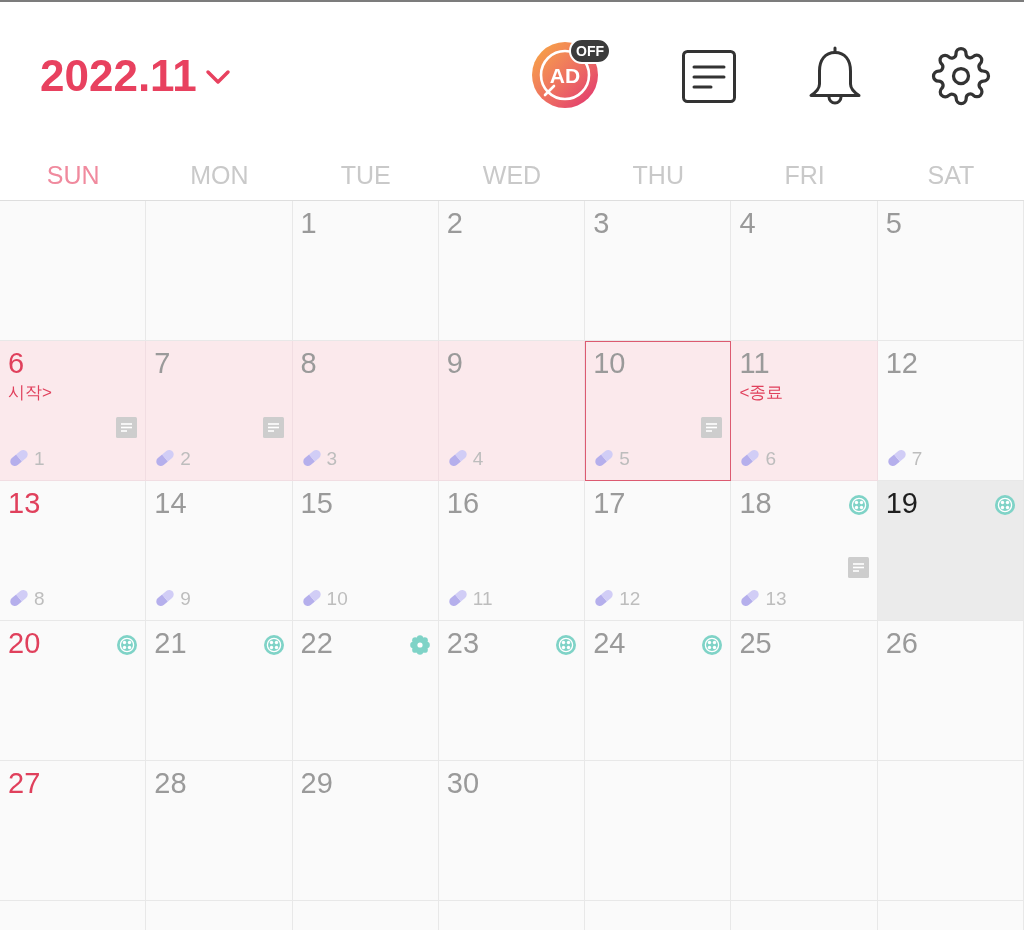 This screenshot has height=930, width=1024. I want to click on day-cell: 22, so click(365, 691).